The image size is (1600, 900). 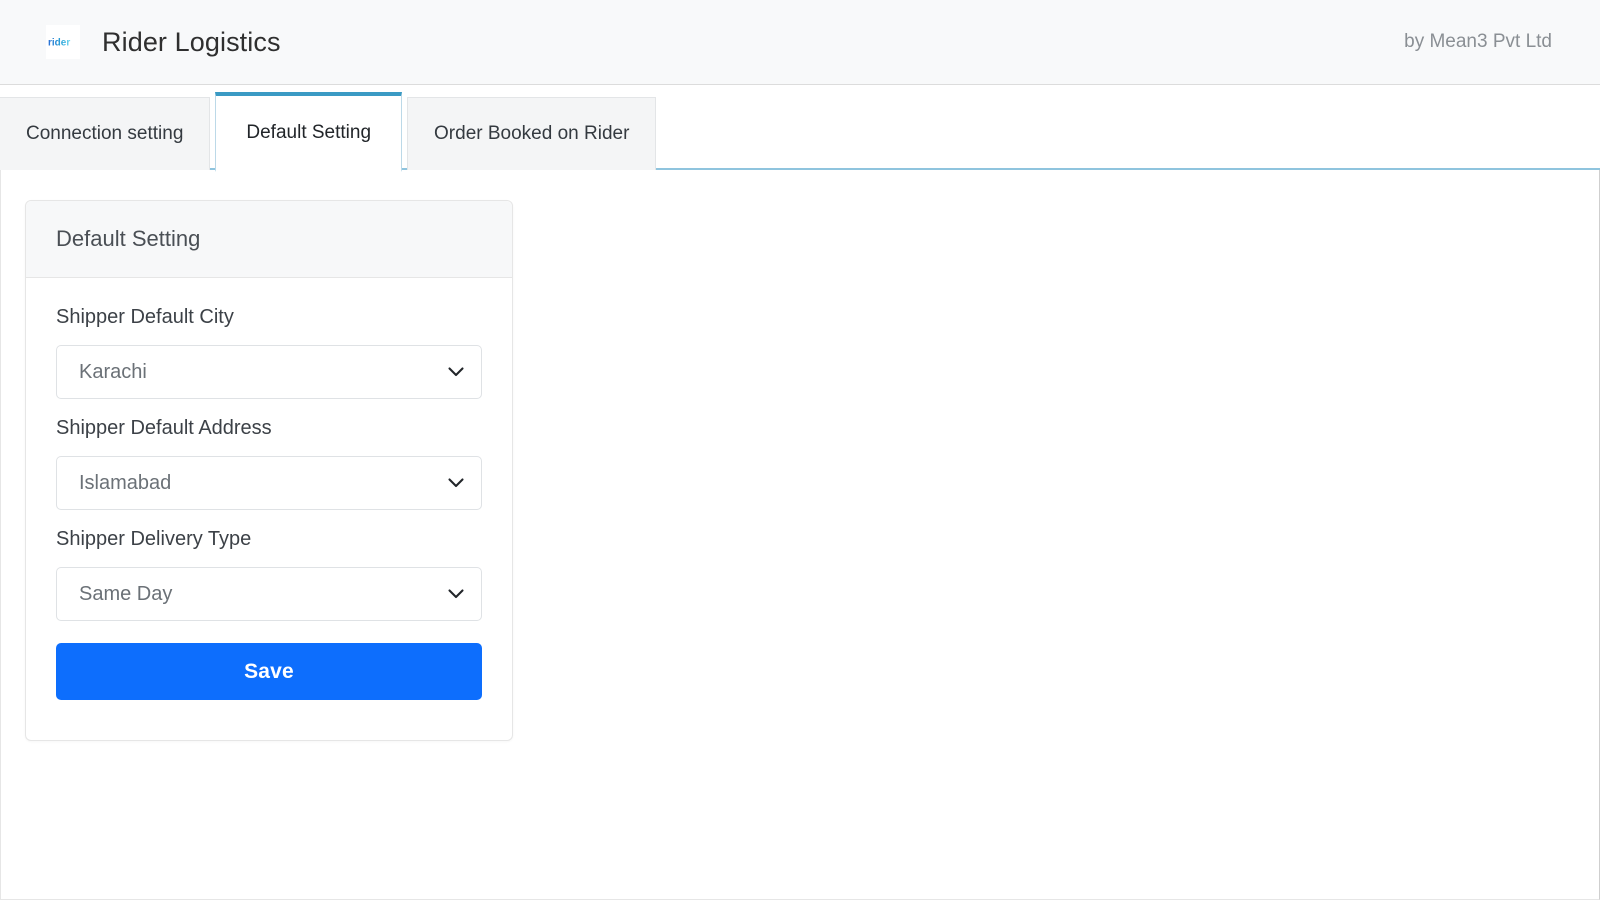 I want to click on svg-text: rider, so click(x=59, y=43).